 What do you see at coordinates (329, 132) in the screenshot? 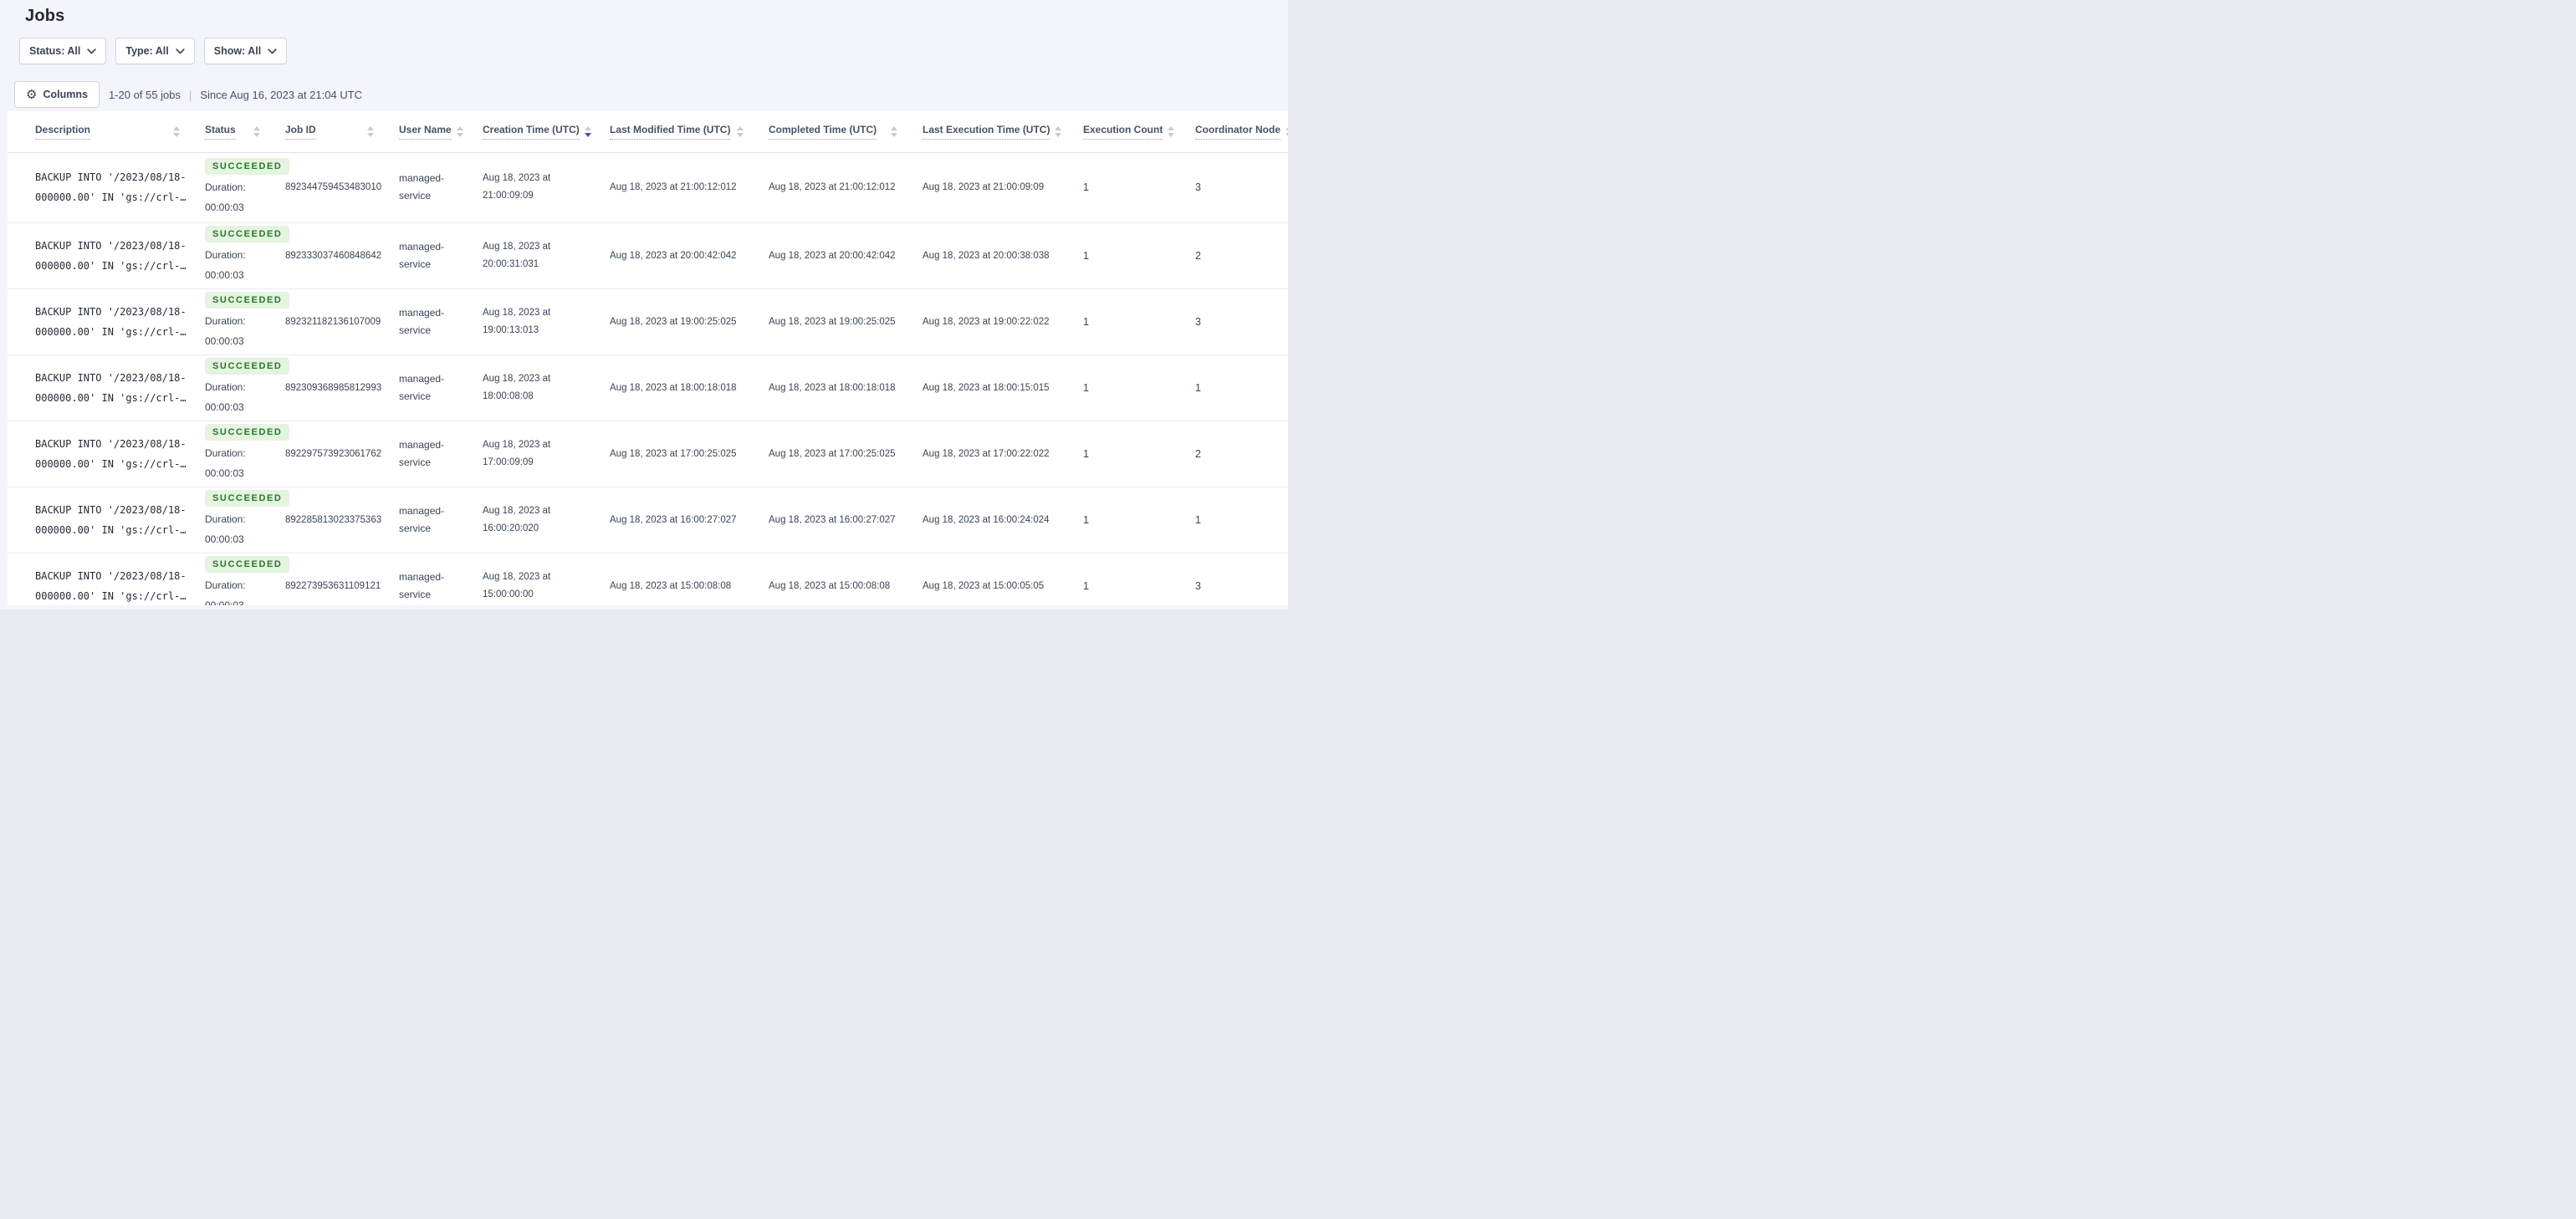
I see `column-header-job_id: Job ID` at bounding box center [329, 132].